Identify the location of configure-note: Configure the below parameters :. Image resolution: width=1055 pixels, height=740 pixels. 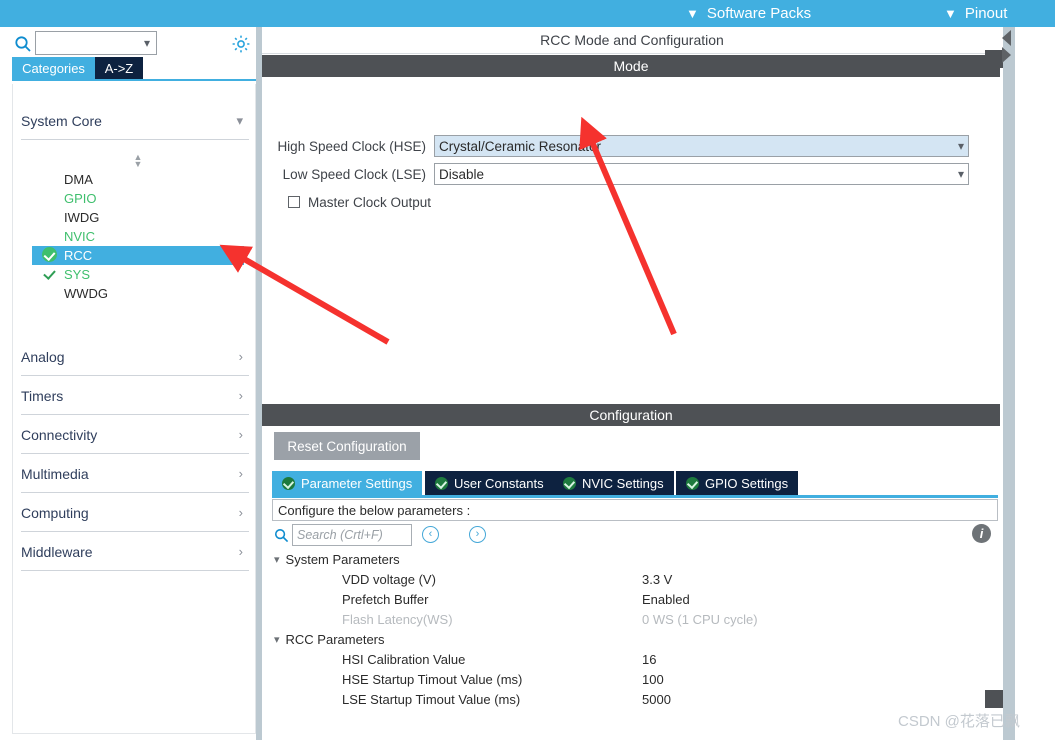
(635, 510).